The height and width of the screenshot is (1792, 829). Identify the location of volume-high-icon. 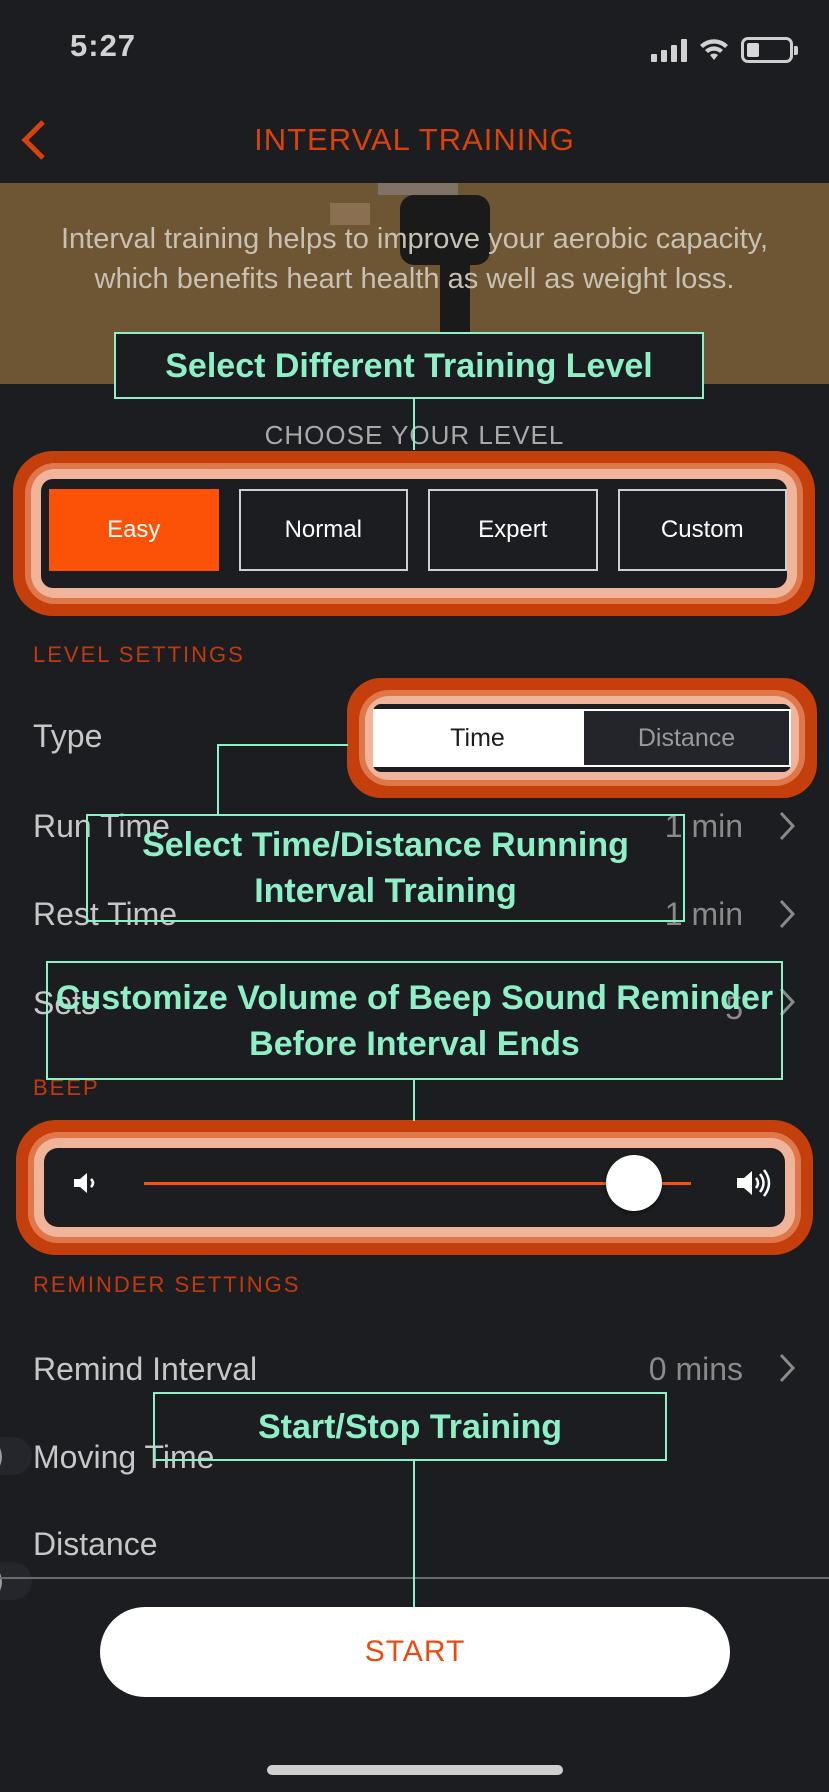
(755, 1183).